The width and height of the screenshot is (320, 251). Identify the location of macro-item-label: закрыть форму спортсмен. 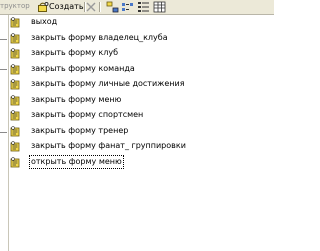
(87, 114).